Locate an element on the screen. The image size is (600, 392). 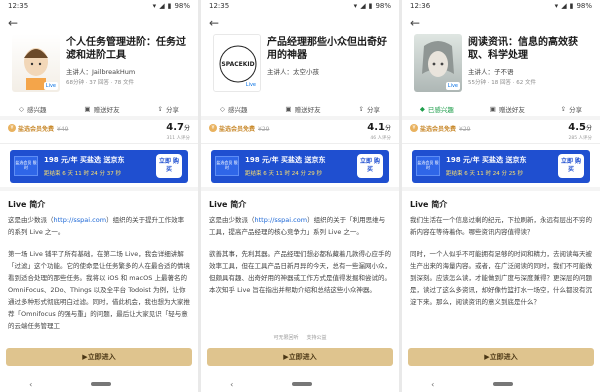
clock: 12:36 is located at coordinates (420, 6).